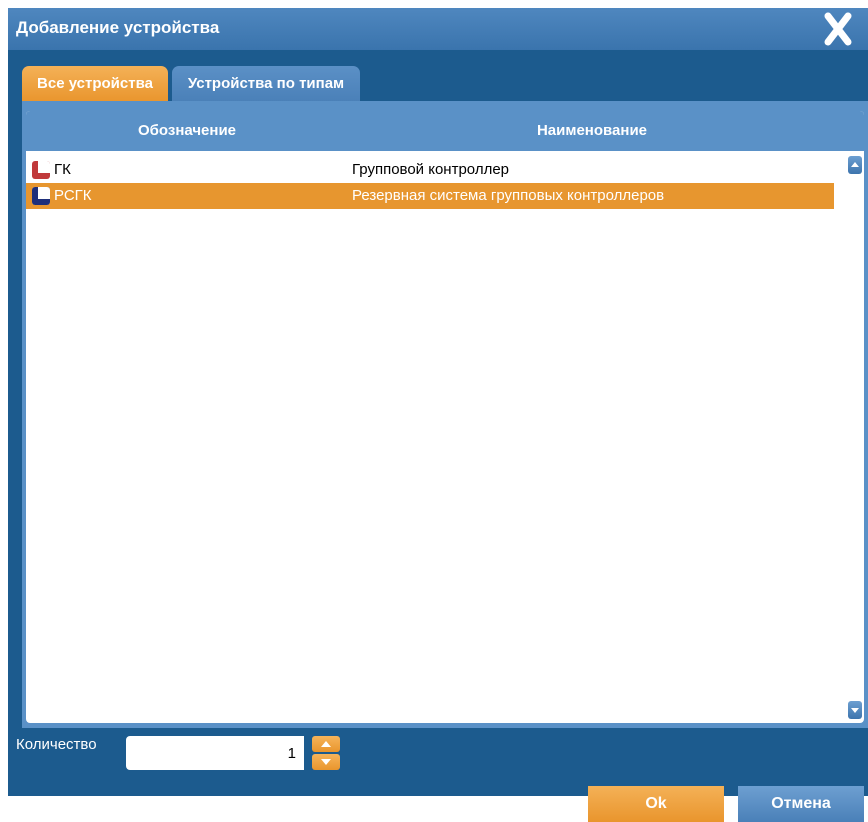 The image size is (868, 822). What do you see at coordinates (73, 195) in the screenshot?
I see `device-code: РСГК` at bounding box center [73, 195].